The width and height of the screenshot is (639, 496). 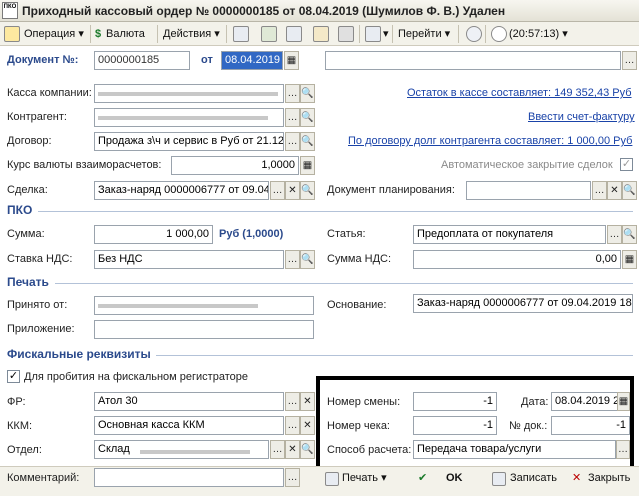 I want to click on print-preview-icon, so click(x=346, y=34).